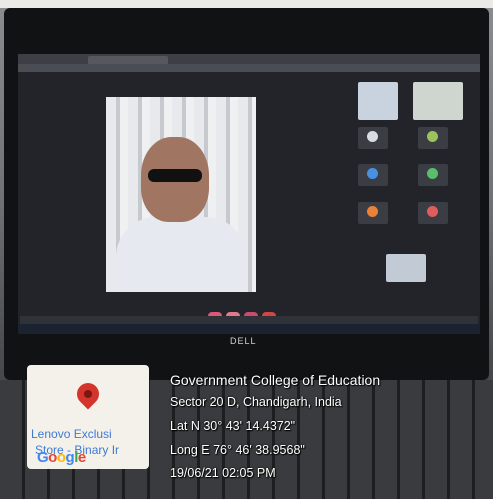 This screenshot has width=493, height=499. I want to click on map-thumbnail: Lenovo Exclusi Store - Binary Ir Google, so click(88, 417).